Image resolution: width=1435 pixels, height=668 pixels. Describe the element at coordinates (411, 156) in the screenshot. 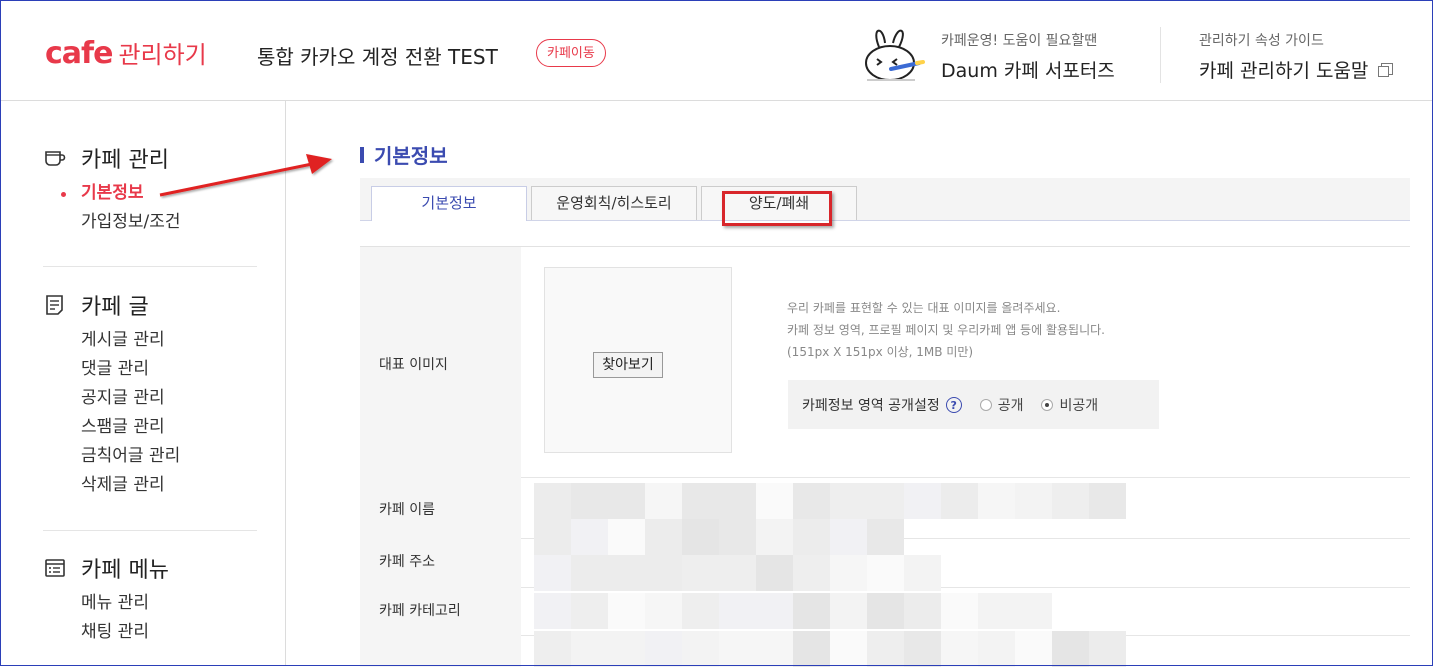

I see `page-title-text: 기본정보` at that location.